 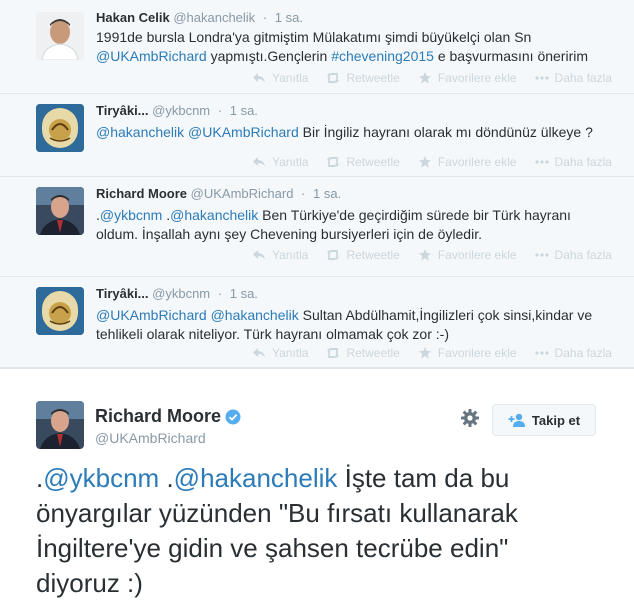 What do you see at coordinates (150, 438) in the screenshot?
I see `main-tweet-username: @UKAmbRichard` at bounding box center [150, 438].